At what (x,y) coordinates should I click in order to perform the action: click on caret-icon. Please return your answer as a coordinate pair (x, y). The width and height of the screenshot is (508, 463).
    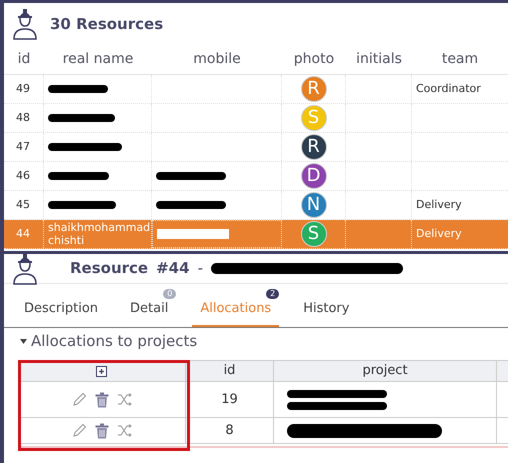
    Looking at the image, I should click on (23, 341).